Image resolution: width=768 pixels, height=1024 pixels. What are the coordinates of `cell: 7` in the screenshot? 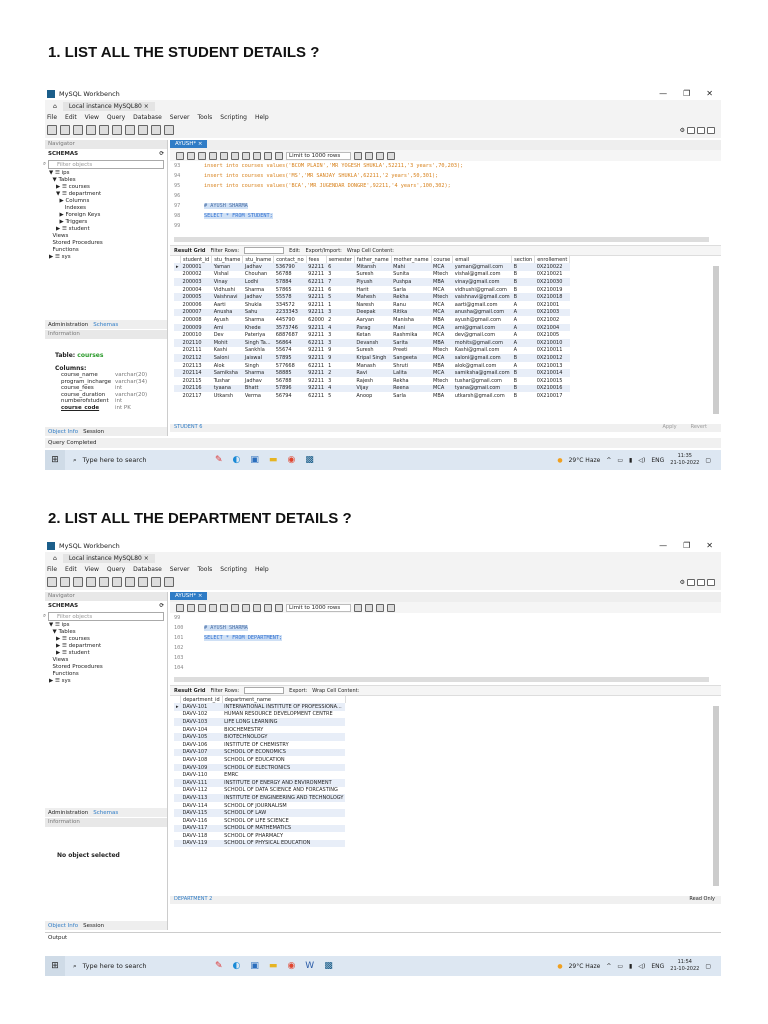 It's located at (340, 282).